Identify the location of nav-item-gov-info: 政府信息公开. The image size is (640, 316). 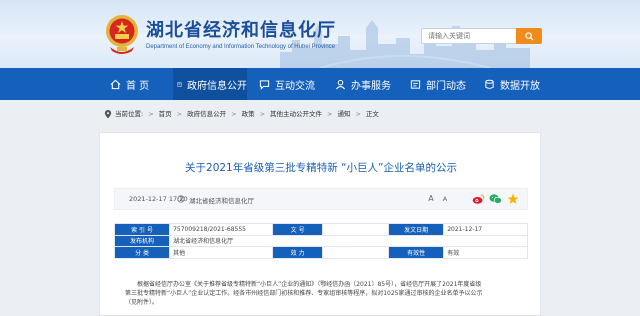
(210, 84).